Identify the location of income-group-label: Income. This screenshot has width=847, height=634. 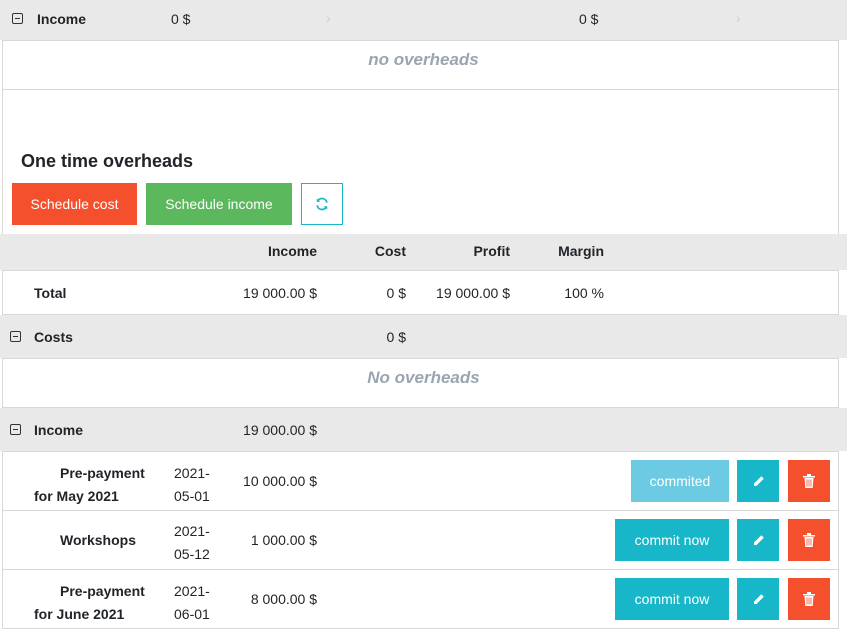
(59, 430).